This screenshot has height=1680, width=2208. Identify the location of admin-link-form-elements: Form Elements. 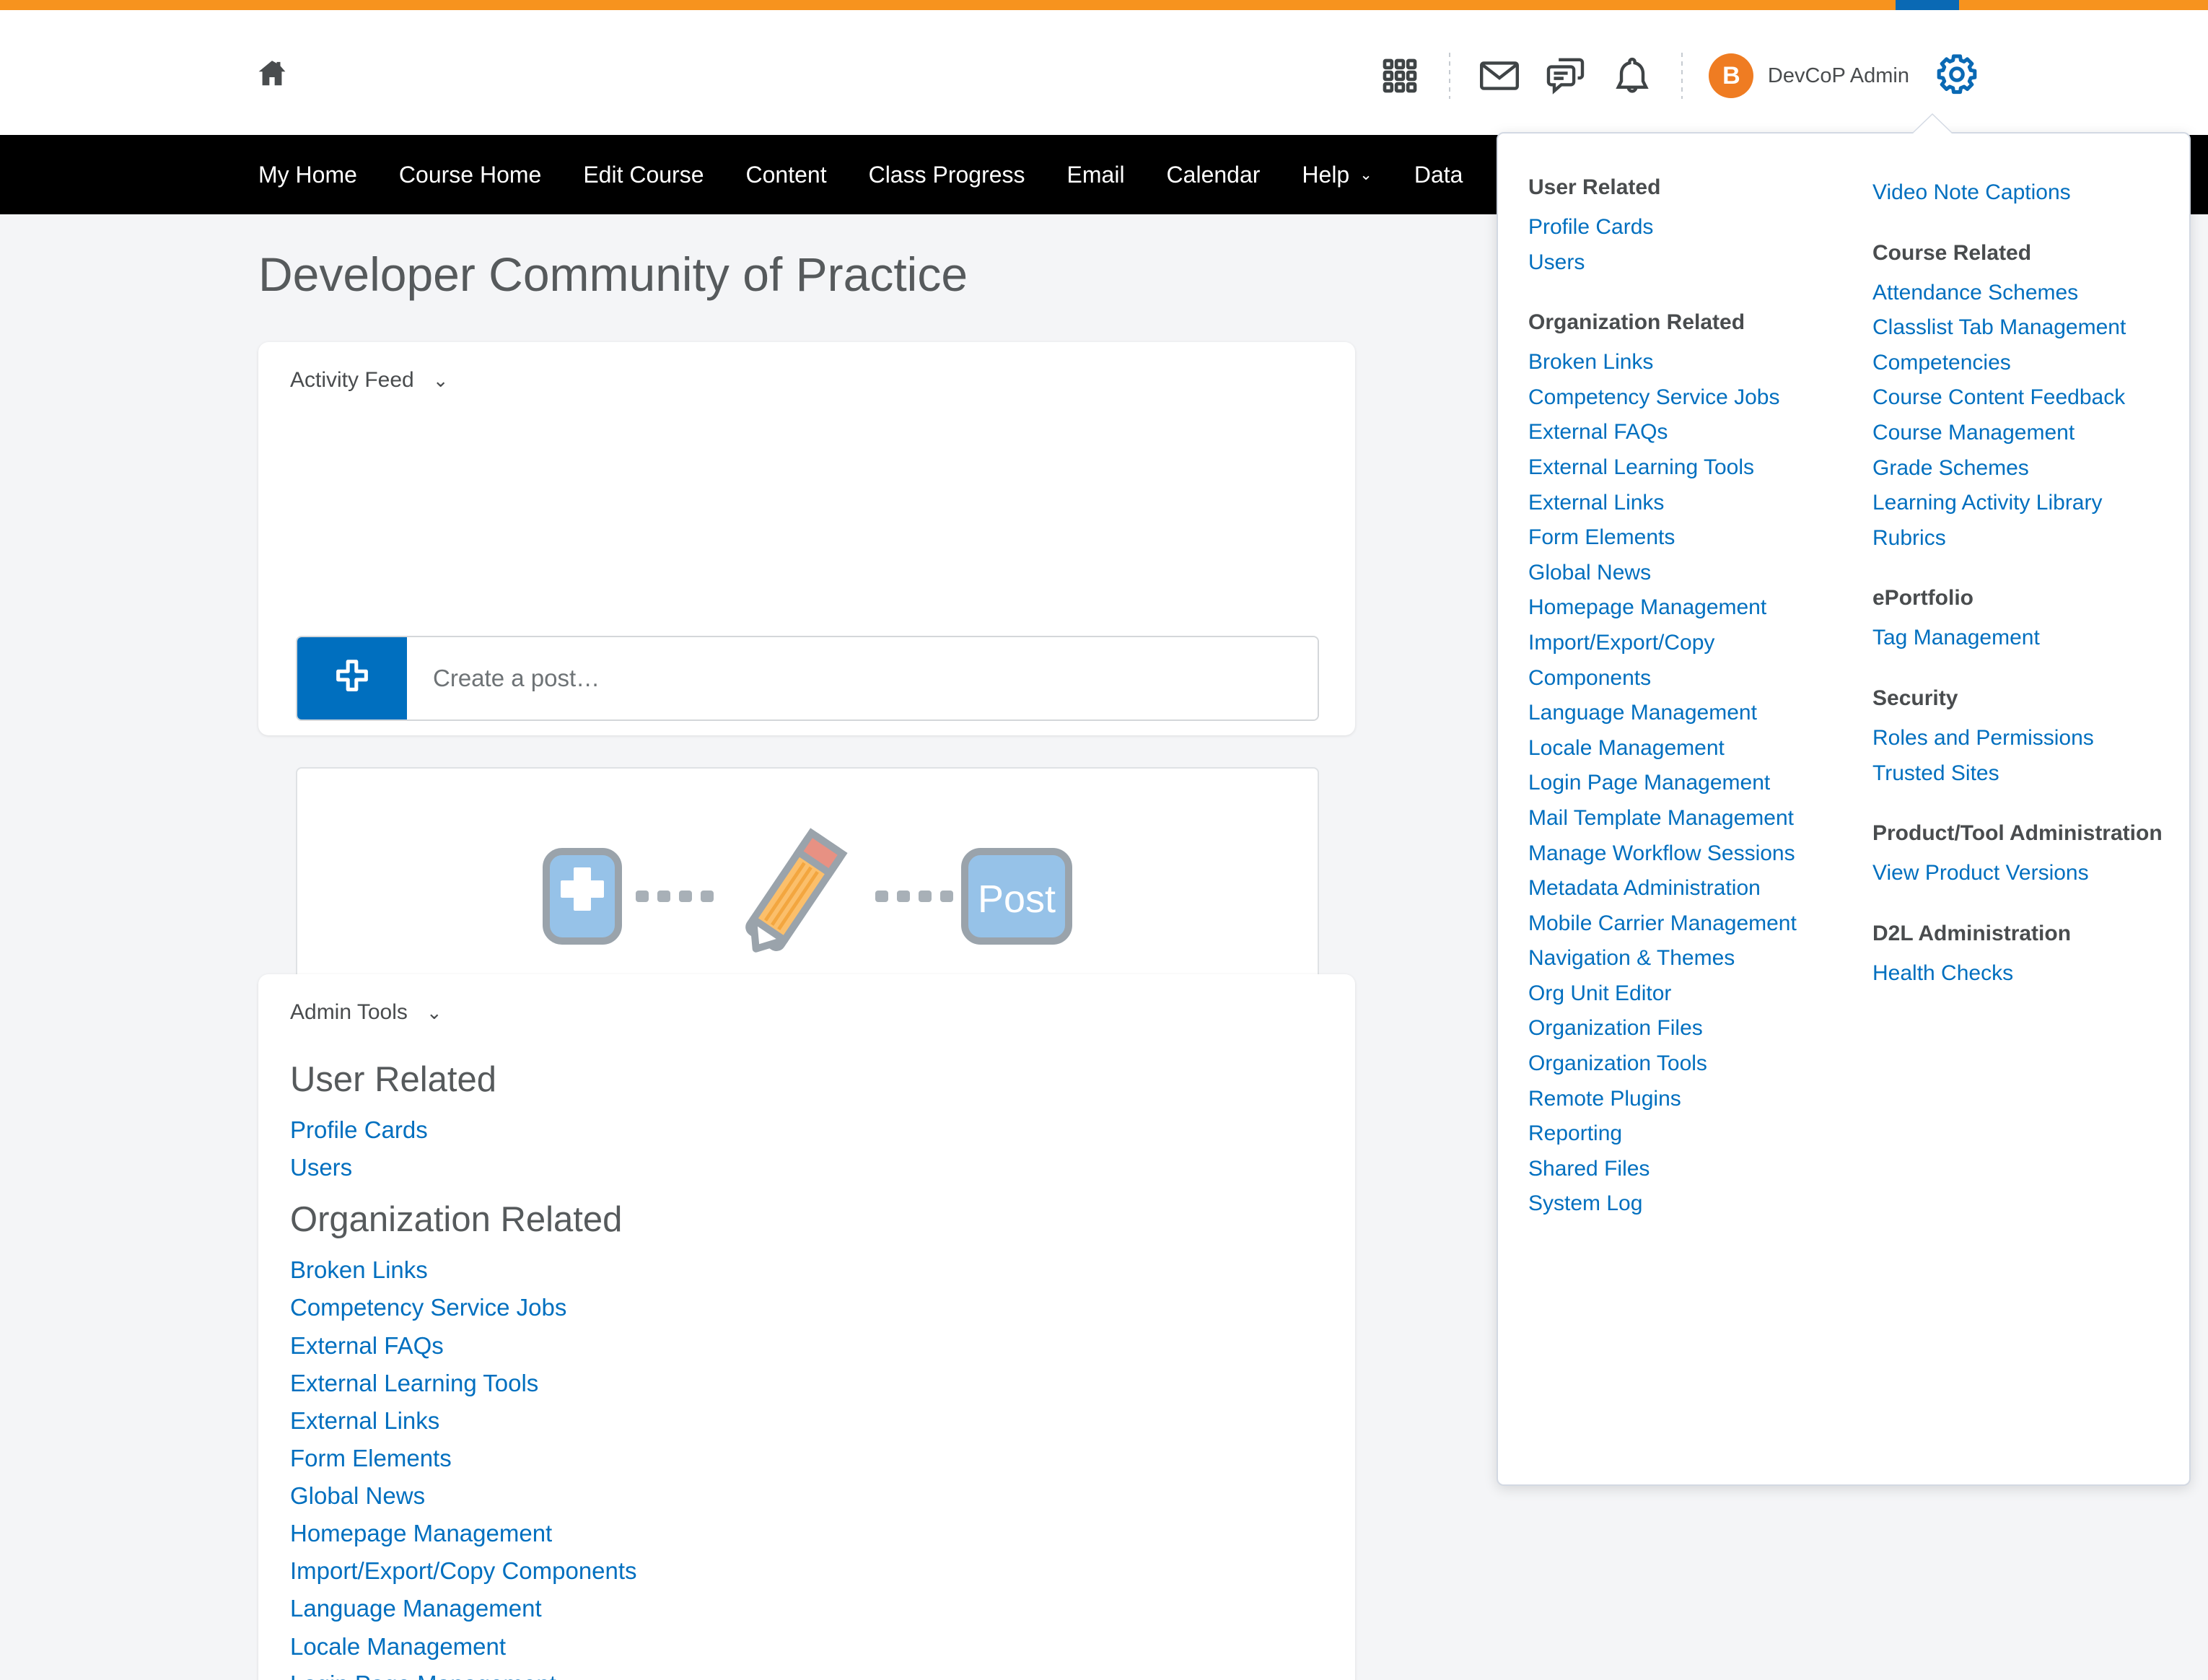
(823, 1458).